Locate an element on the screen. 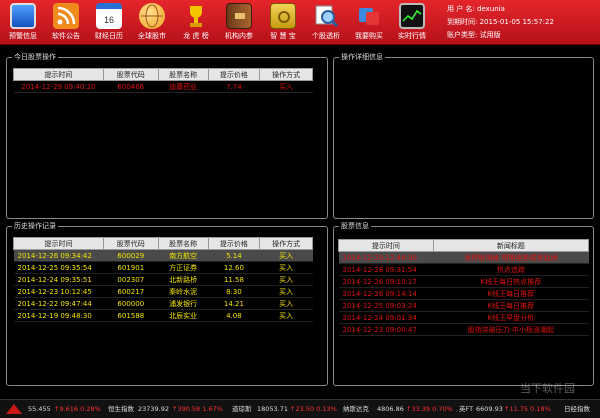 This screenshot has width=600, height=418. cell-price: 5.14 is located at coordinates (234, 255).